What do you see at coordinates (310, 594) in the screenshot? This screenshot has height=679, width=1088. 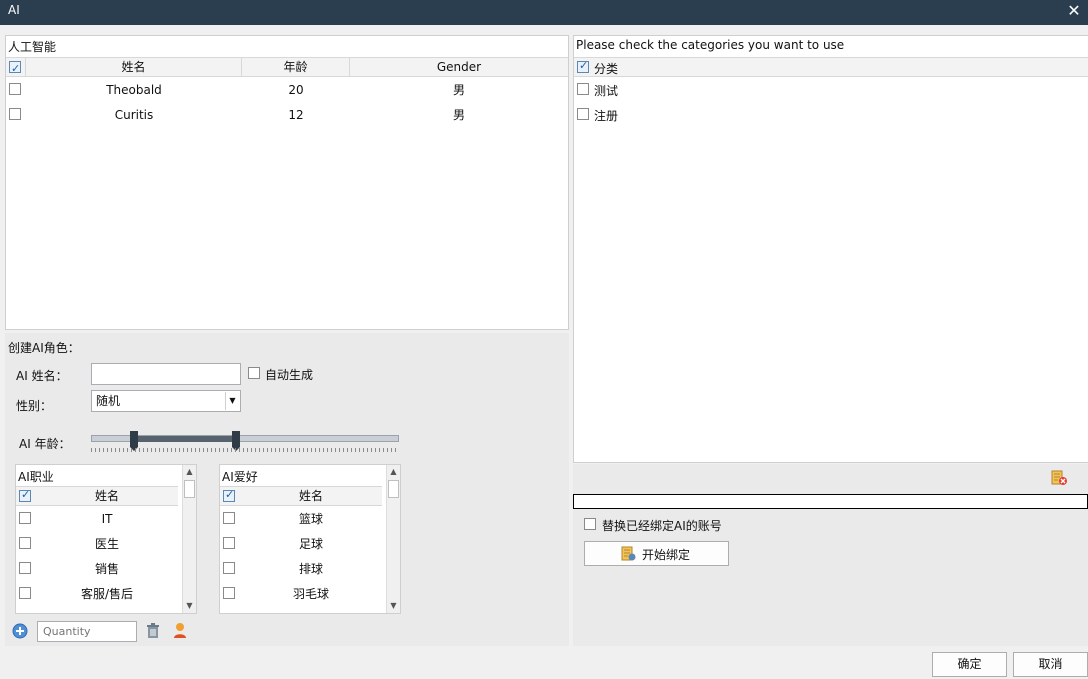 I see `item-label: 羽毛球` at bounding box center [310, 594].